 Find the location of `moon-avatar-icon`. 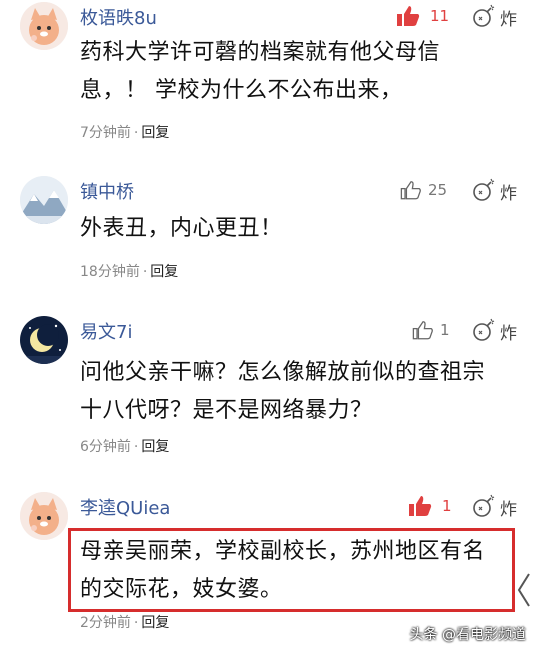

moon-avatar-icon is located at coordinates (44, 340).